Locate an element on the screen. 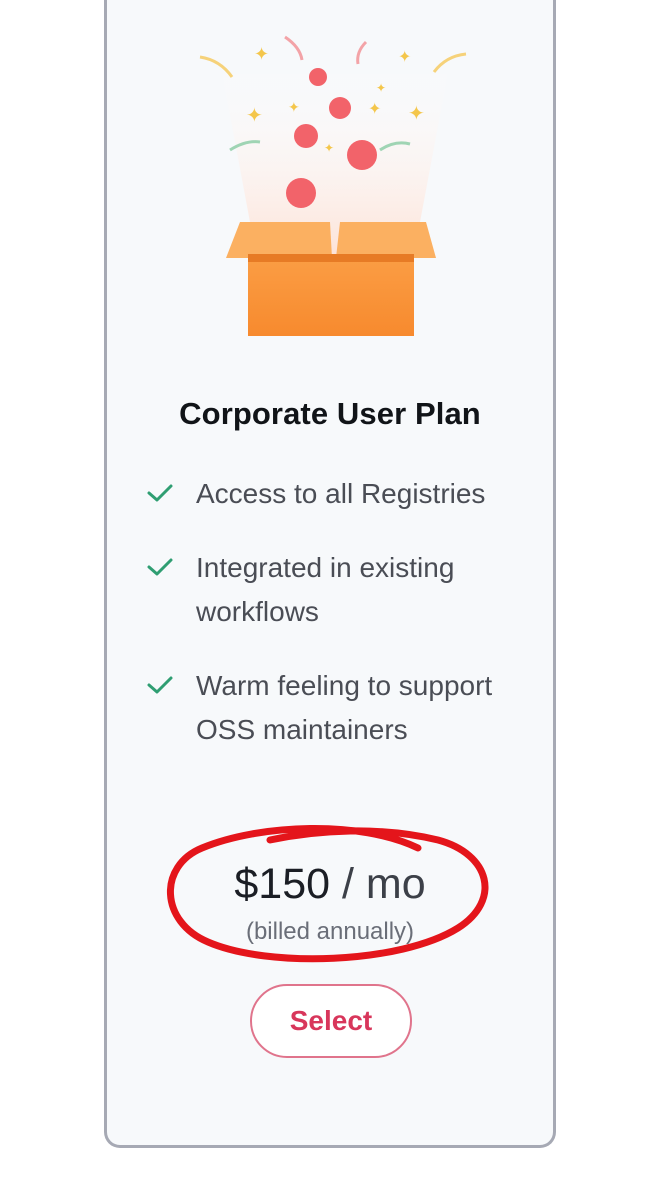  feature-text: Access to all Registries is located at coordinates (341, 493).